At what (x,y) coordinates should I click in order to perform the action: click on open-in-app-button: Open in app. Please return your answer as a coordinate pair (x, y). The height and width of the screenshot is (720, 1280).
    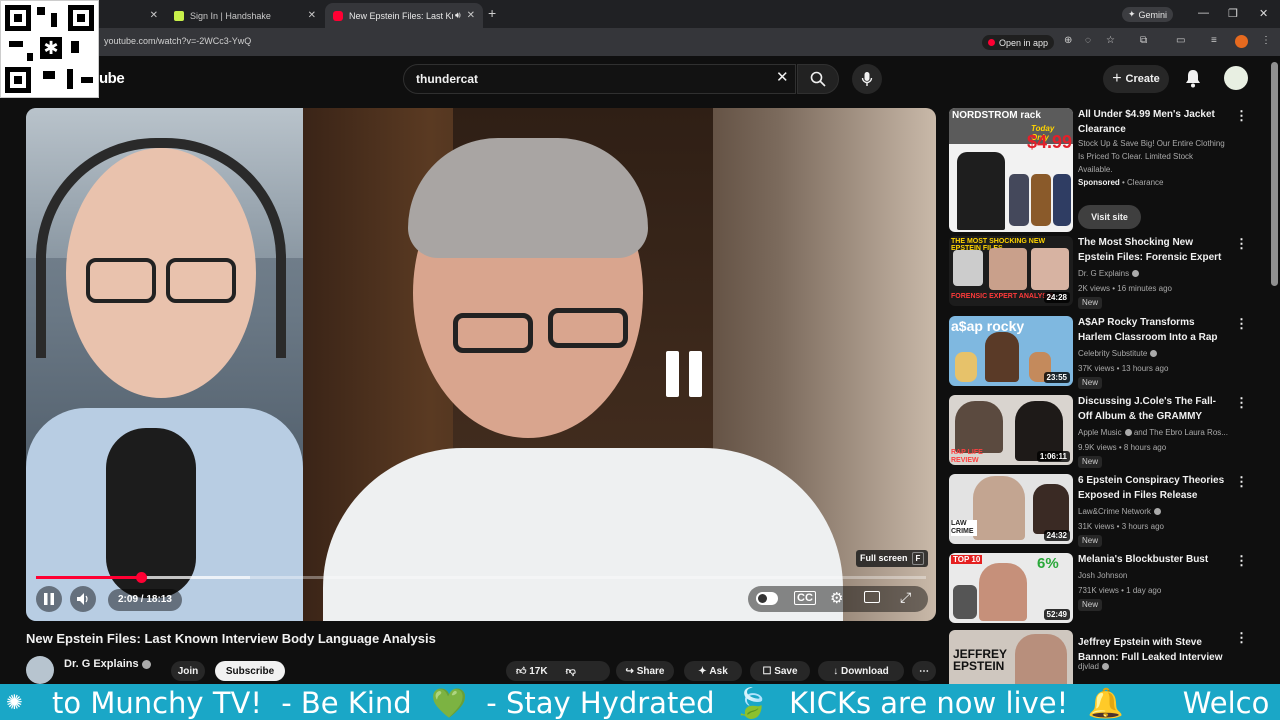
    Looking at the image, I should click on (1018, 42).